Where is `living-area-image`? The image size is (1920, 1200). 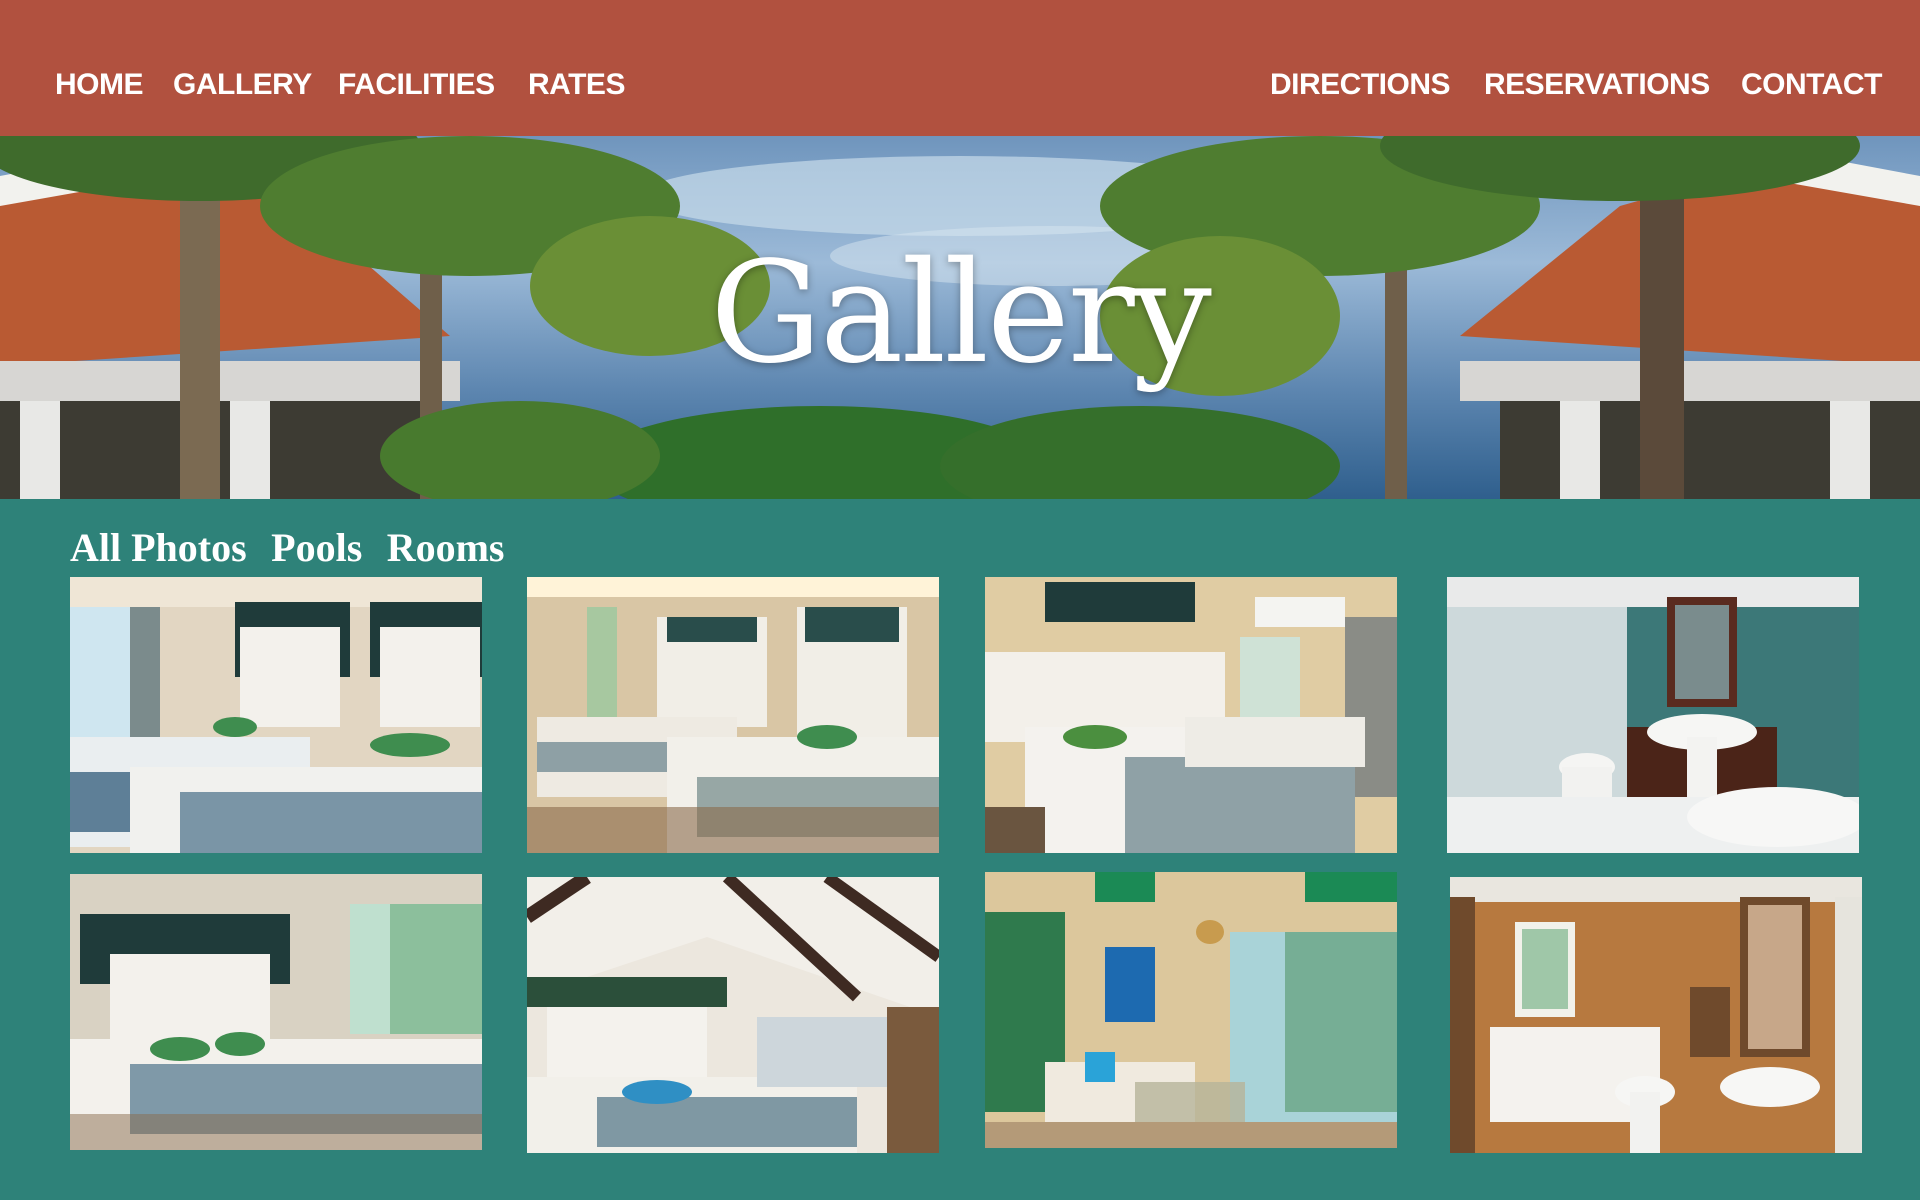
living-area-image is located at coordinates (1191, 1010).